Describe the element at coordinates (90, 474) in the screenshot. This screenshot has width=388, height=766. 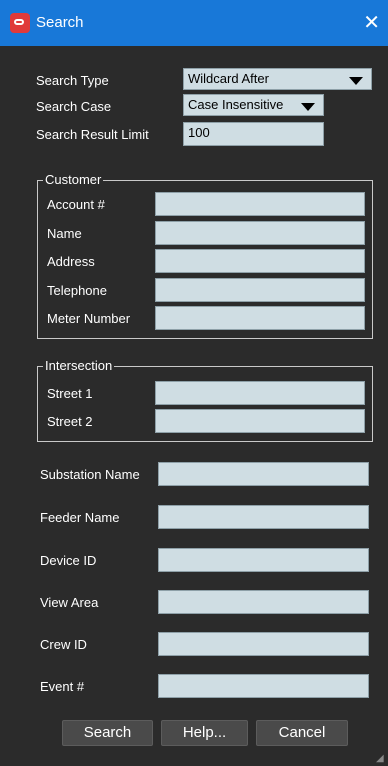
I see `substation-name-label: Substation Name` at that location.